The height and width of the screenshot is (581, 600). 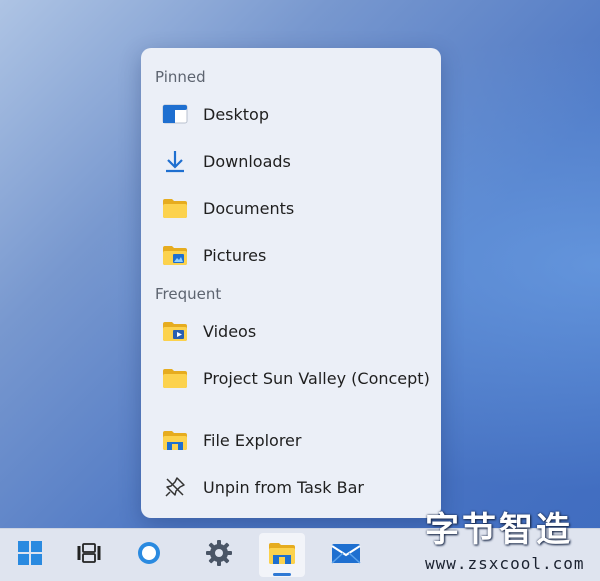 I want to click on taskbar-search-button, so click(x=149, y=555).